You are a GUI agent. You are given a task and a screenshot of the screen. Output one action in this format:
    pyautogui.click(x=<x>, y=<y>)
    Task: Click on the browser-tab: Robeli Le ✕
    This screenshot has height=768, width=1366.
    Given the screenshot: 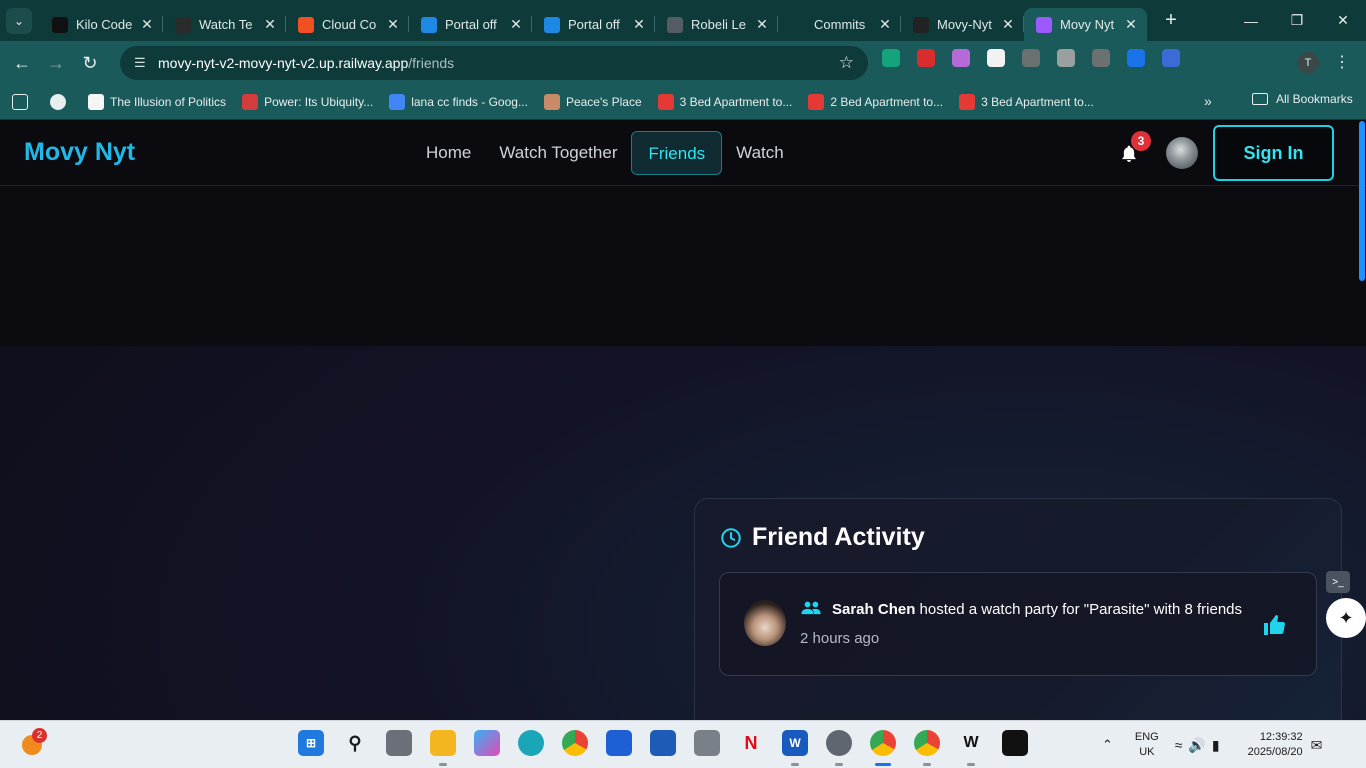 What is the action you would take?
    pyautogui.click(x=716, y=24)
    